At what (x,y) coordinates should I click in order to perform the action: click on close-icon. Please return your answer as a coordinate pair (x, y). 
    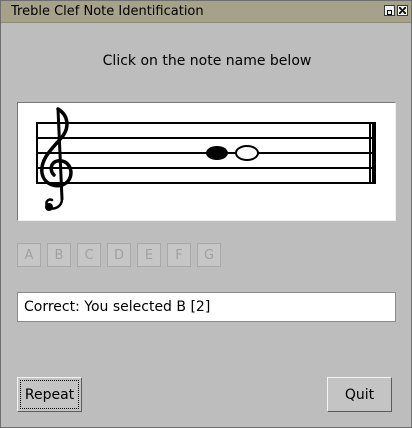
    Looking at the image, I should click on (402, 10).